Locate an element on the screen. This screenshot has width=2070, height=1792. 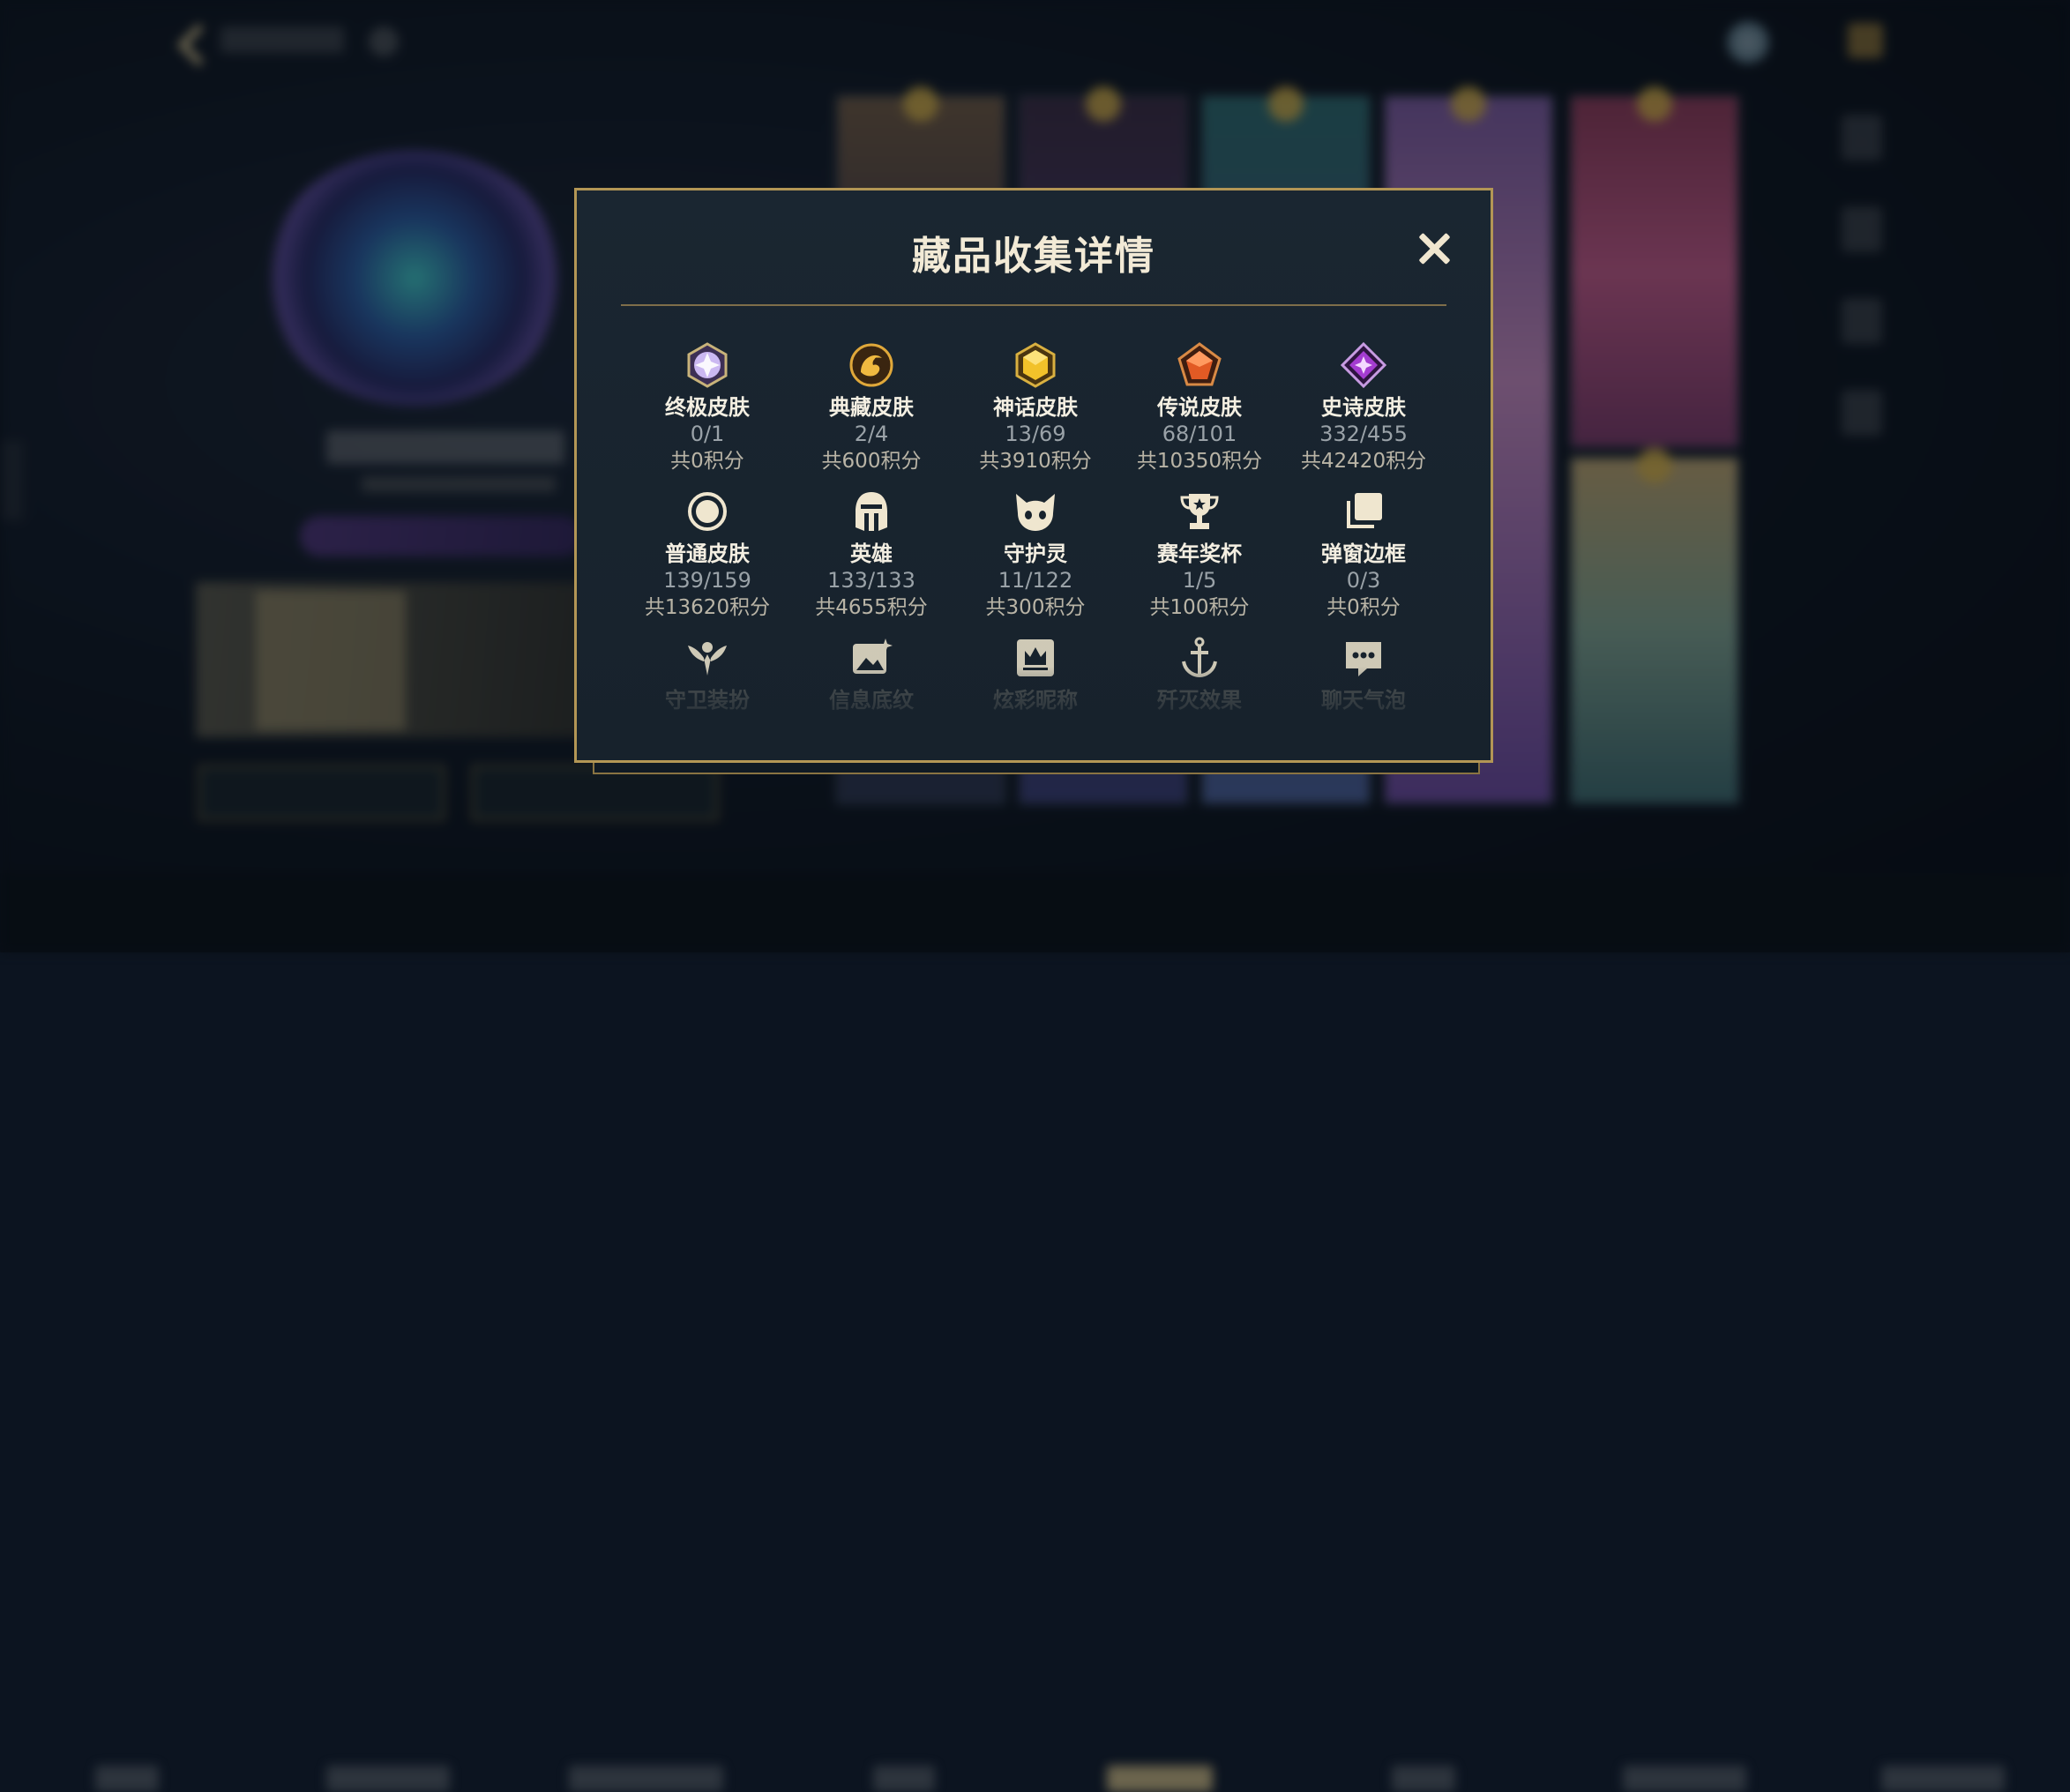
item-count: 133/133 is located at coordinates (871, 580).